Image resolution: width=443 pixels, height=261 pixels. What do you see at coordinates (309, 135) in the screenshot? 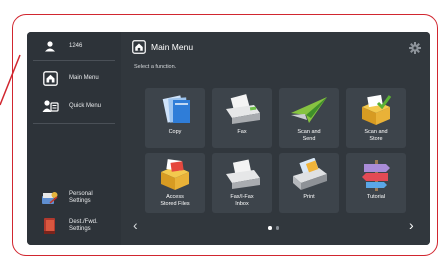
I see `tile-label: Scan and Send` at bounding box center [309, 135].